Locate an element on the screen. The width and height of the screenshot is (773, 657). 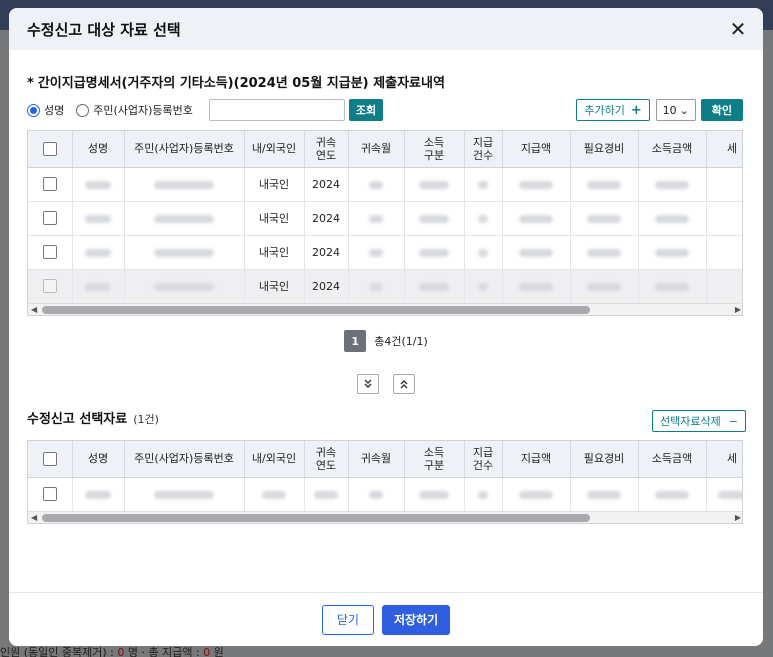
filter-row: 성명 주민(사업자)등록번호 조회 추가하기 + 10 ⌄ 확인 is located at coordinates (385, 110).